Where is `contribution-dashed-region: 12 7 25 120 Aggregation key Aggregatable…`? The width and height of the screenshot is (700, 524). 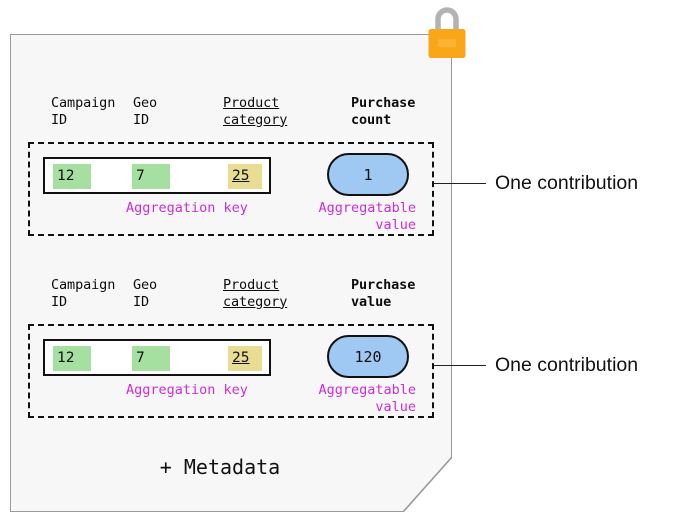
contribution-dashed-region: 12 7 25 120 Aggregation key Aggregatable… is located at coordinates (231, 371).